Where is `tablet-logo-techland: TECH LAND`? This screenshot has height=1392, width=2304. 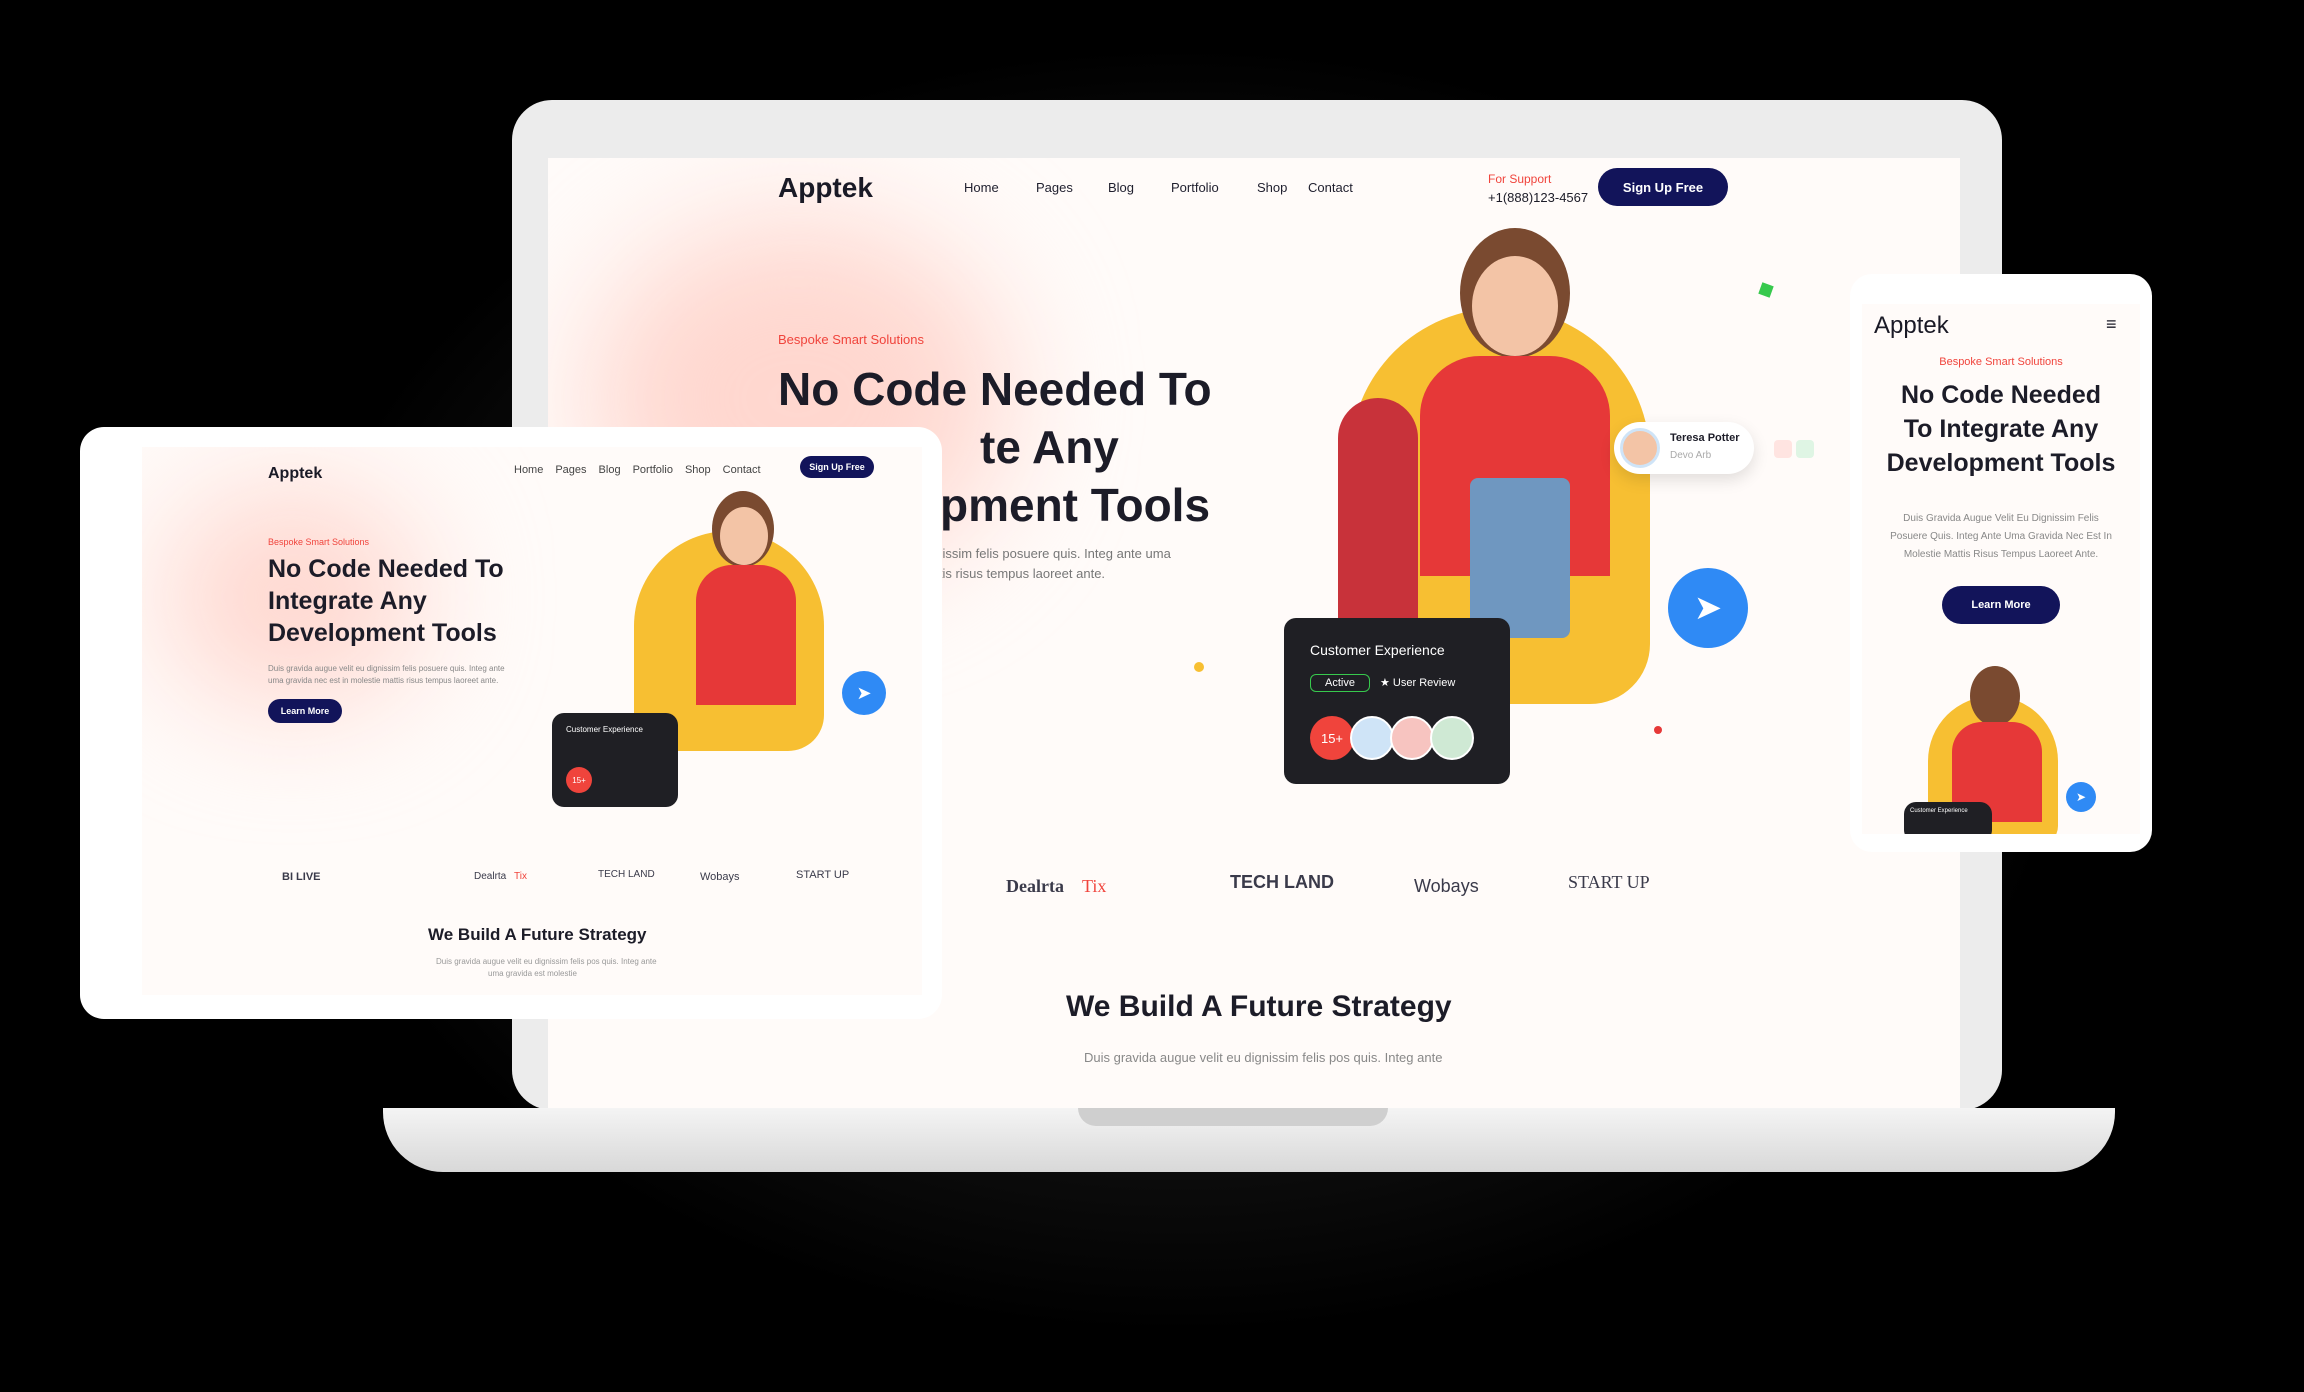 tablet-logo-techland: TECH LAND is located at coordinates (626, 874).